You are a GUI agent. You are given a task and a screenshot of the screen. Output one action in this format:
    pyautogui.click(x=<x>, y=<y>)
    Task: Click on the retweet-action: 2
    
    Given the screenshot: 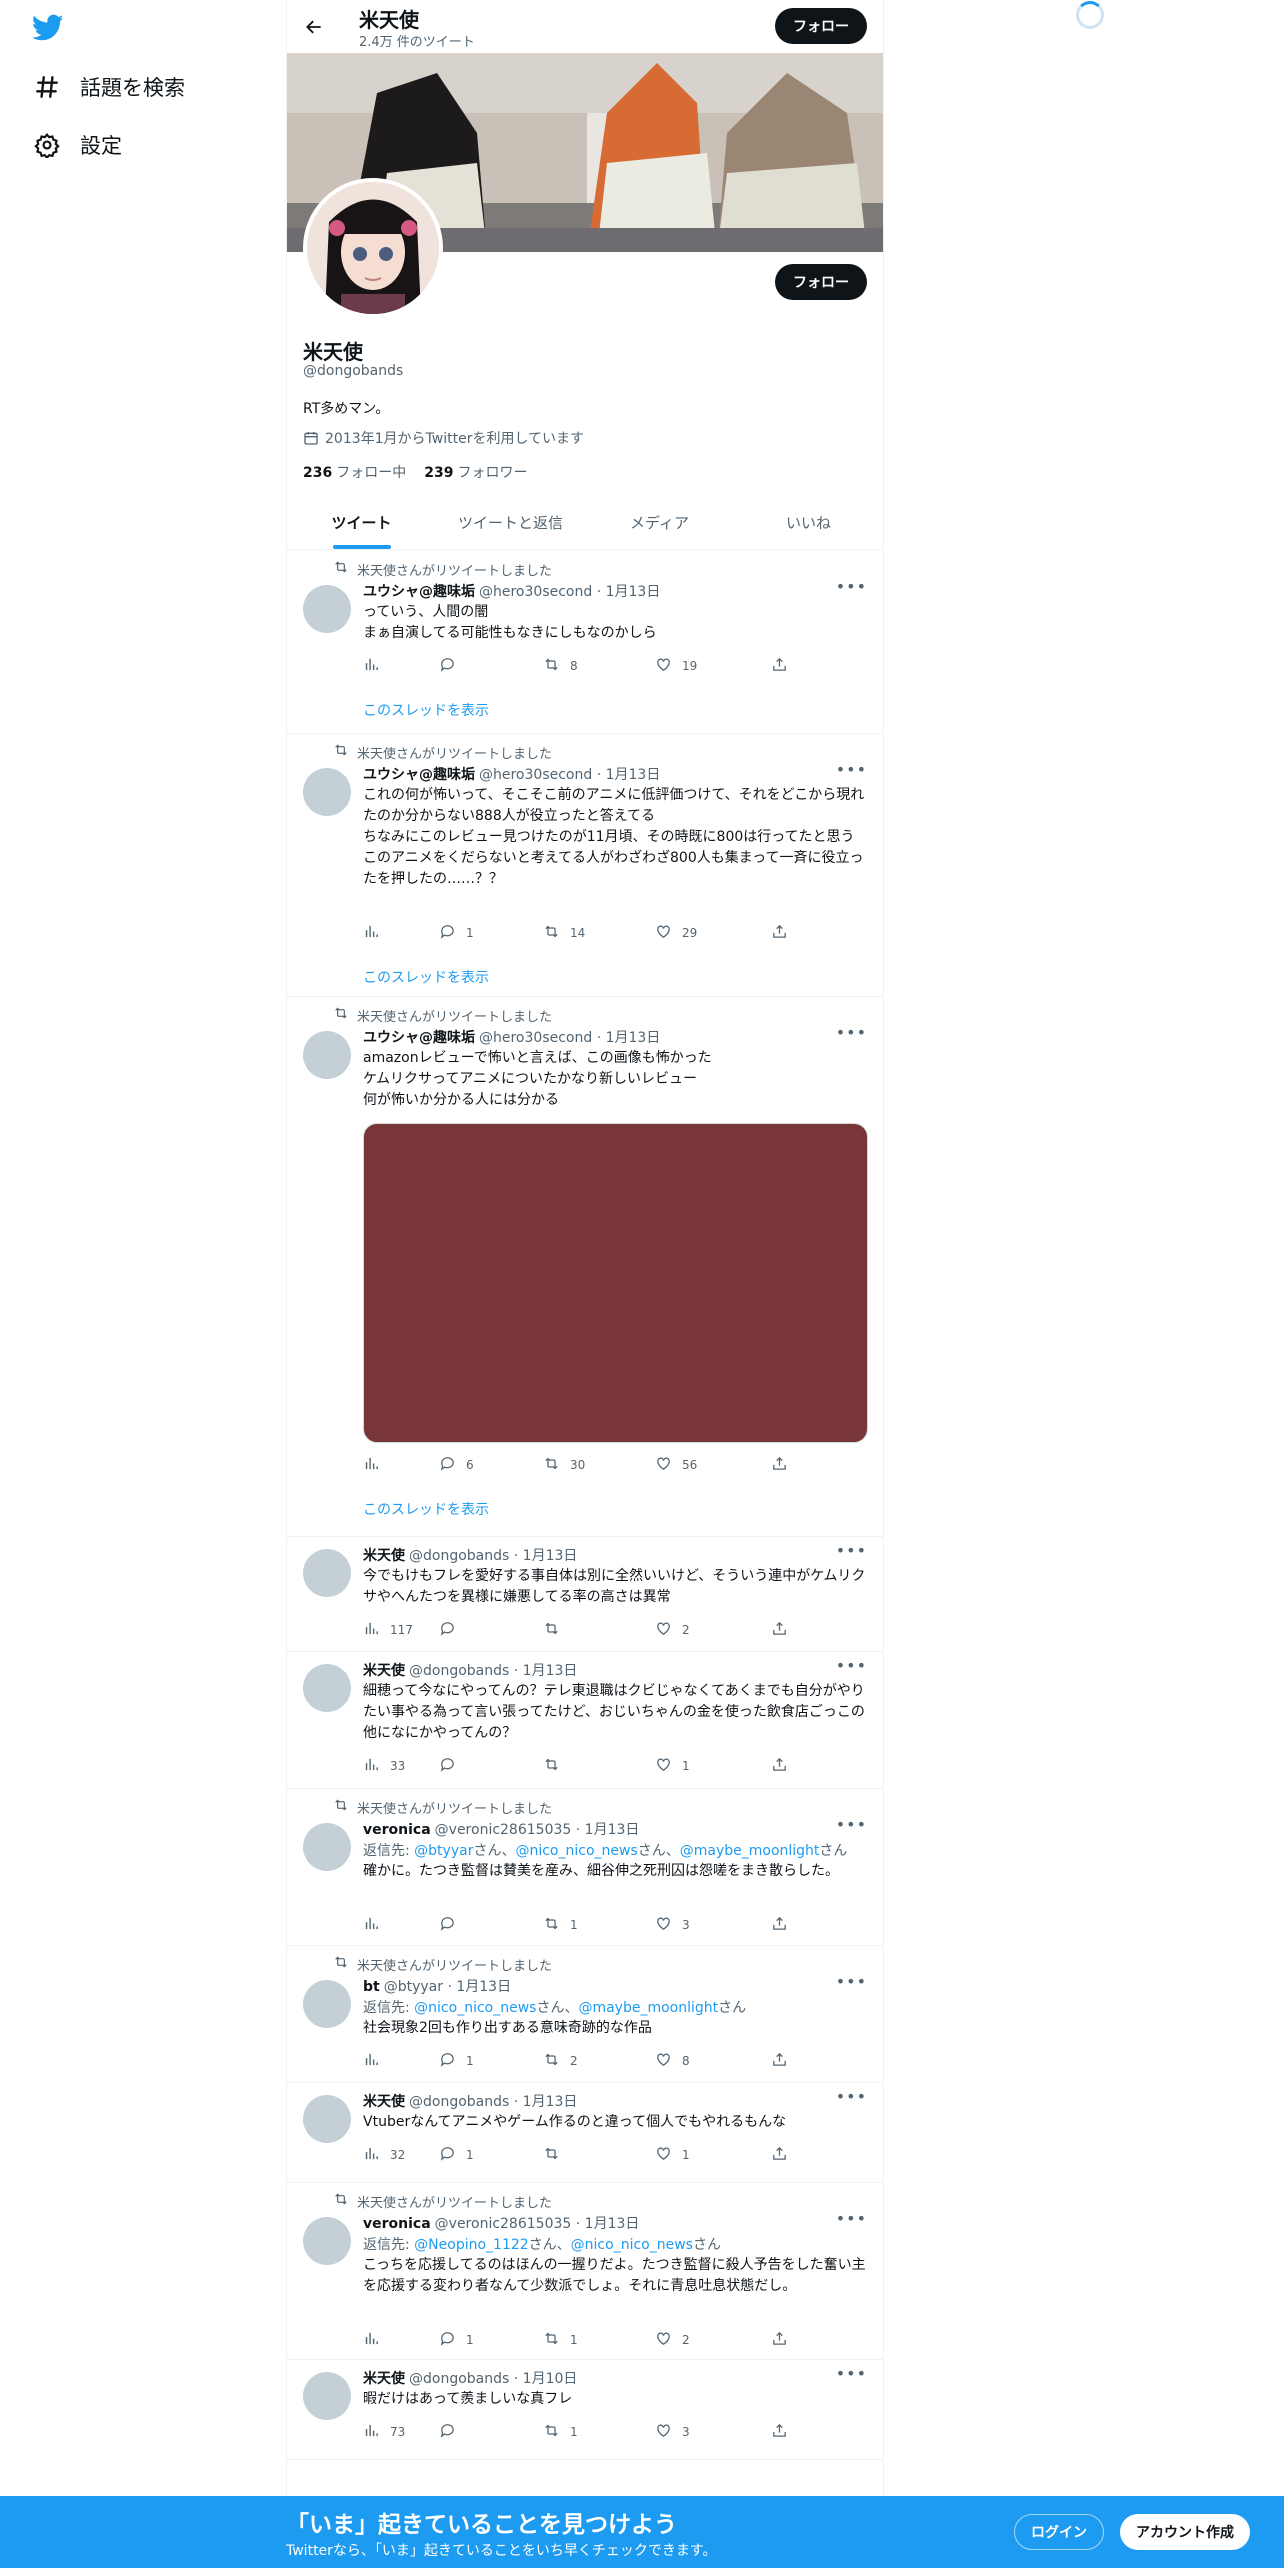 What is the action you would take?
    pyautogui.click(x=560, y=2061)
    